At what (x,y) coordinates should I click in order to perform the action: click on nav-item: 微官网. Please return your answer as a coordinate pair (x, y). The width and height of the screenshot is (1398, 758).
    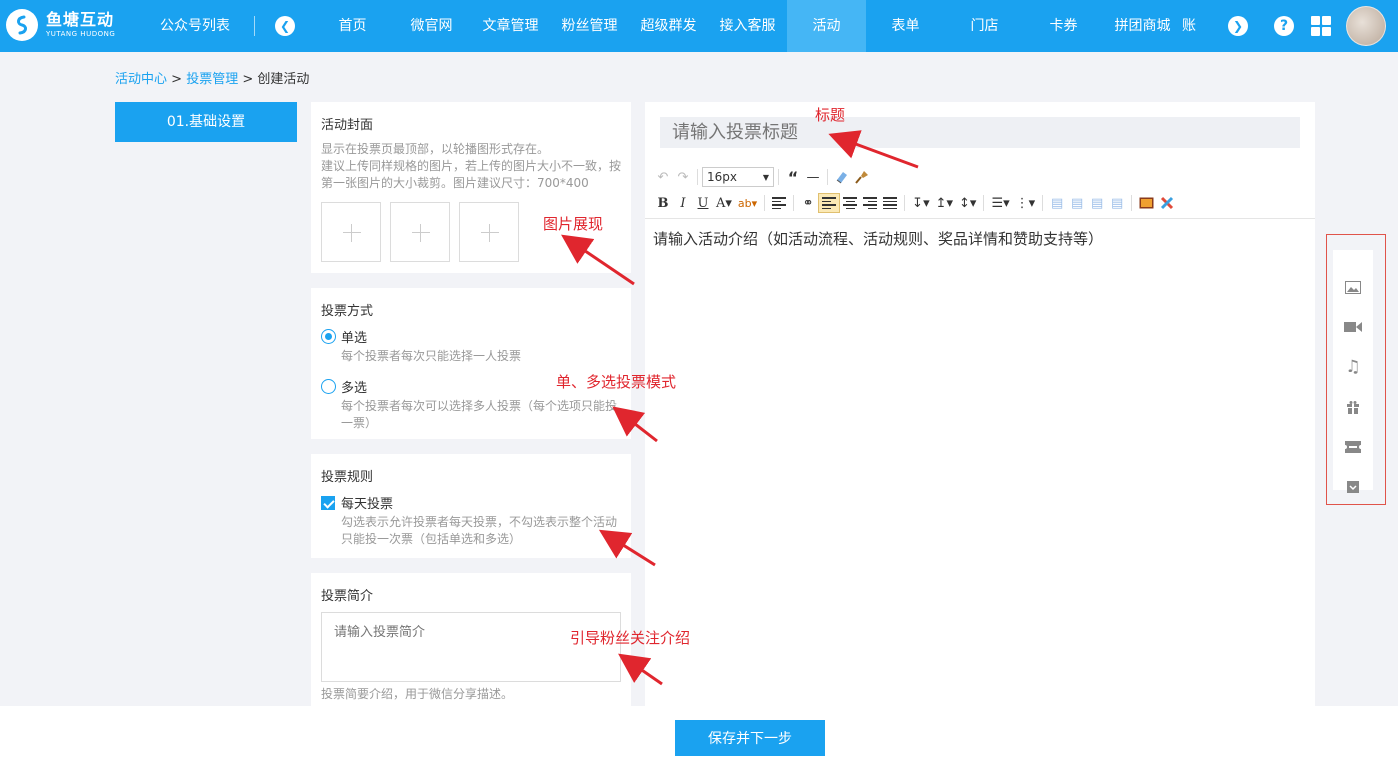
    Looking at the image, I should click on (431, 26).